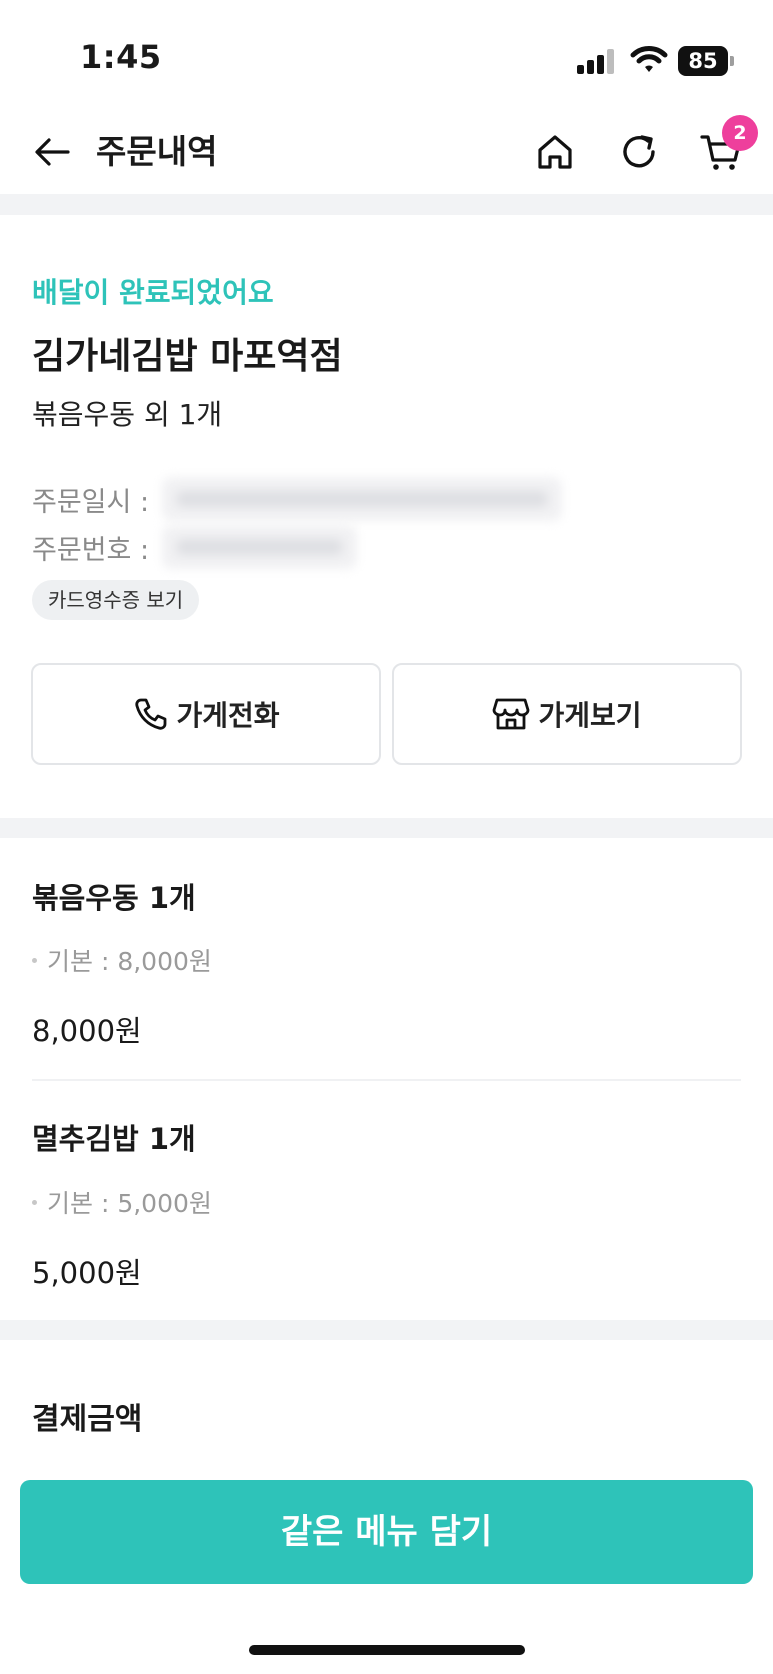 This screenshot has width=773, height=1674. What do you see at coordinates (127, 414) in the screenshot?
I see `menu-summary: 볶음우동 외 1개` at bounding box center [127, 414].